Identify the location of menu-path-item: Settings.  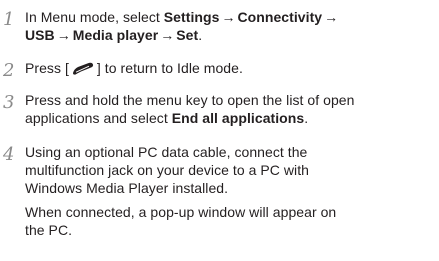
(191, 17).